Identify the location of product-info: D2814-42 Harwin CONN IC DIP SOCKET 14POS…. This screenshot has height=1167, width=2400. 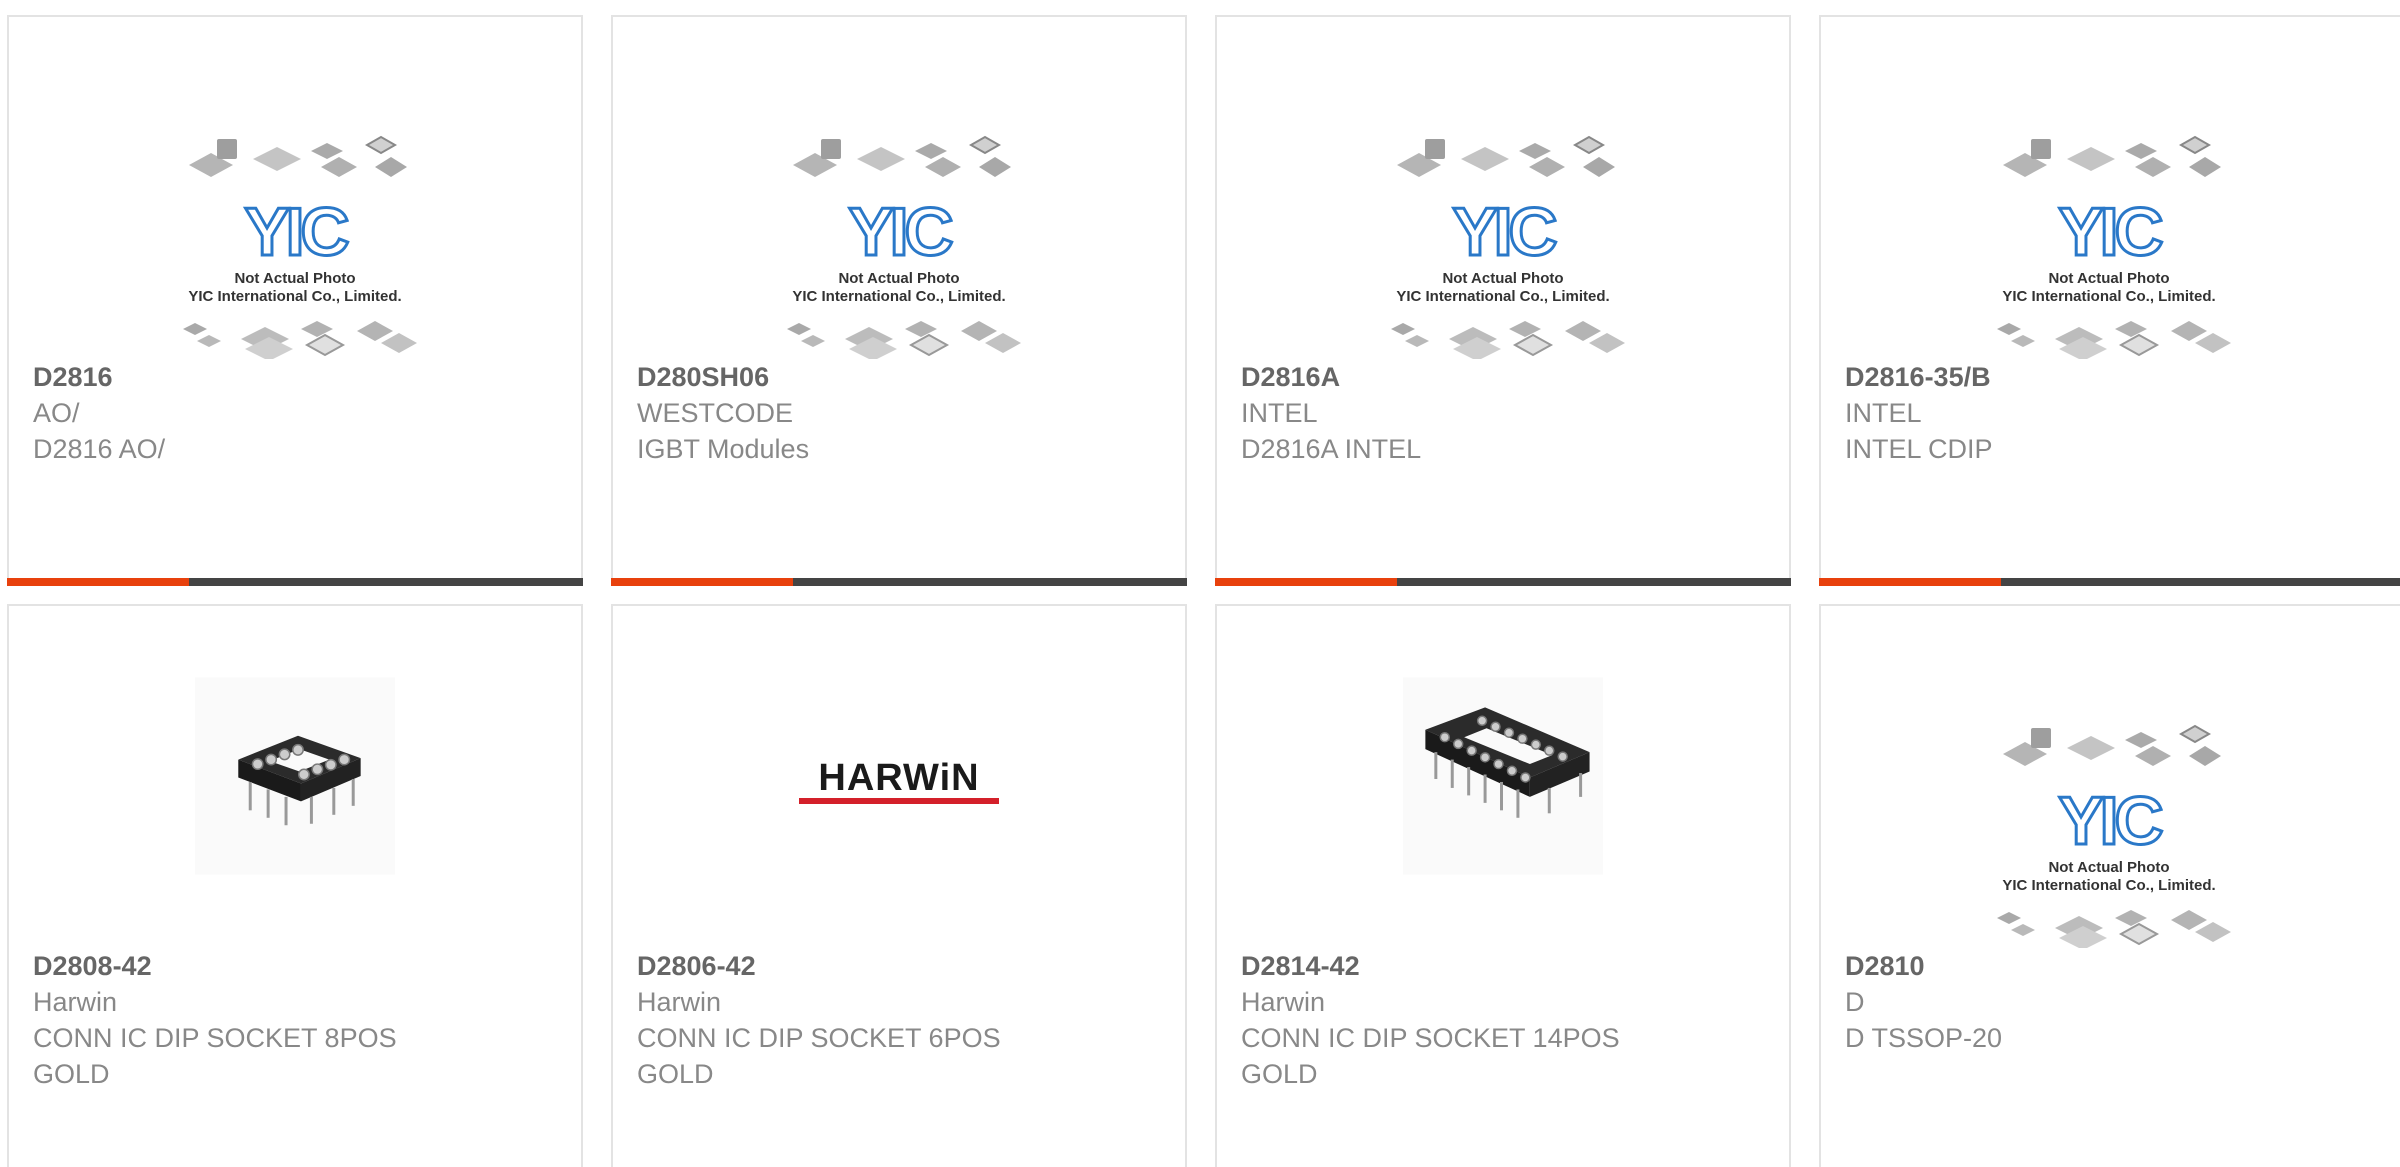
(1505, 1020).